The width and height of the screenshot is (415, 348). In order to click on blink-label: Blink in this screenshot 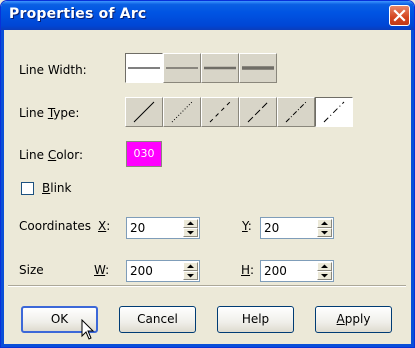, I will do `click(57, 188)`.